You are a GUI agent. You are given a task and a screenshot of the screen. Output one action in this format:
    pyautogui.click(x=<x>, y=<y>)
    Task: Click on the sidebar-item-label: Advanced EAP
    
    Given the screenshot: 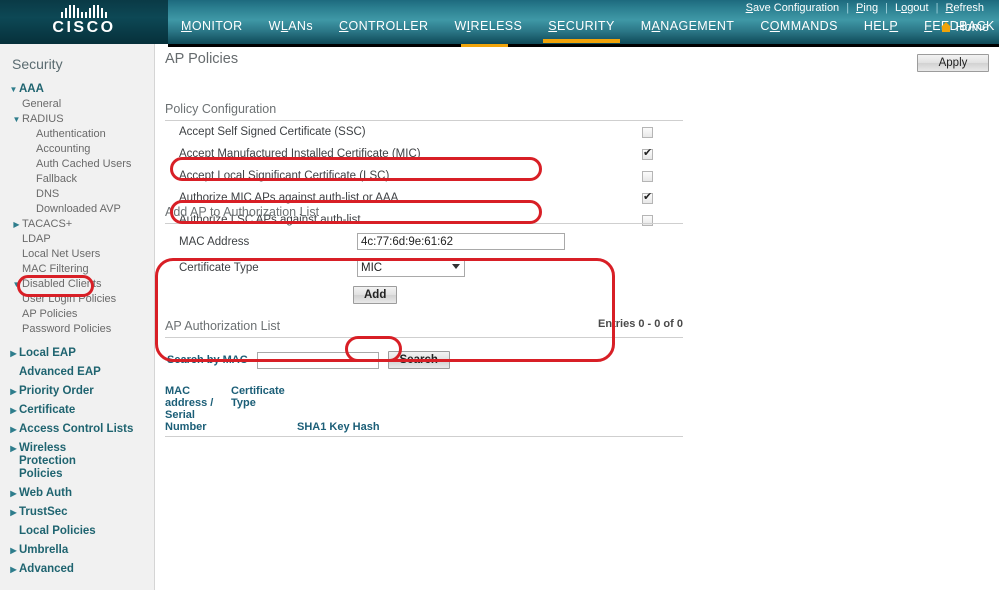 What is the action you would take?
    pyautogui.click(x=60, y=372)
    